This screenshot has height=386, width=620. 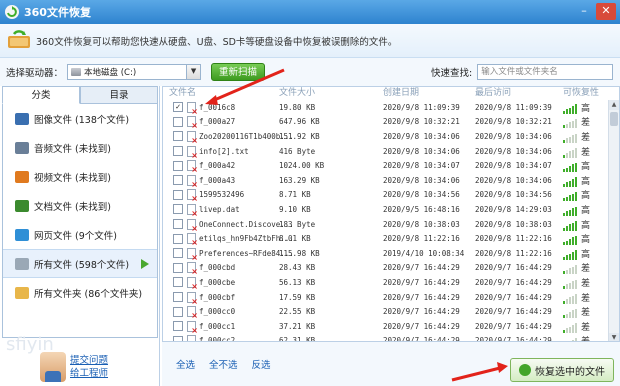 I want to click on created-date-cell: 2020/9/8 10:34:56, so click(x=421, y=195).